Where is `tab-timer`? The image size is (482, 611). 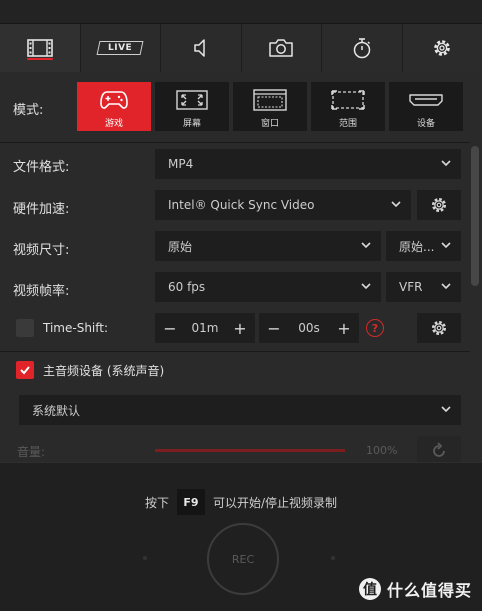
tab-timer is located at coordinates (362, 48).